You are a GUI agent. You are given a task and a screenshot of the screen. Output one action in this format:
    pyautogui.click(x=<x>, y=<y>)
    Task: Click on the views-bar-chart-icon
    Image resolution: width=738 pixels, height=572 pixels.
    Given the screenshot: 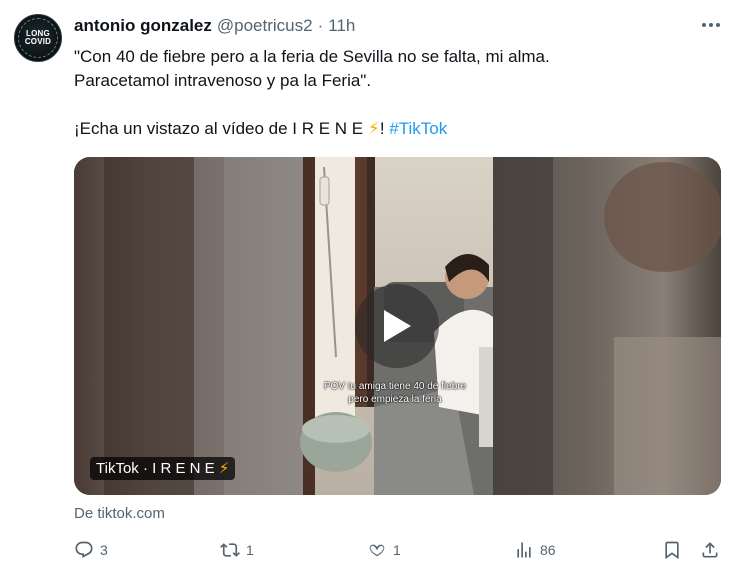 What is the action you would take?
    pyautogui.click(x=524, y=550)
    